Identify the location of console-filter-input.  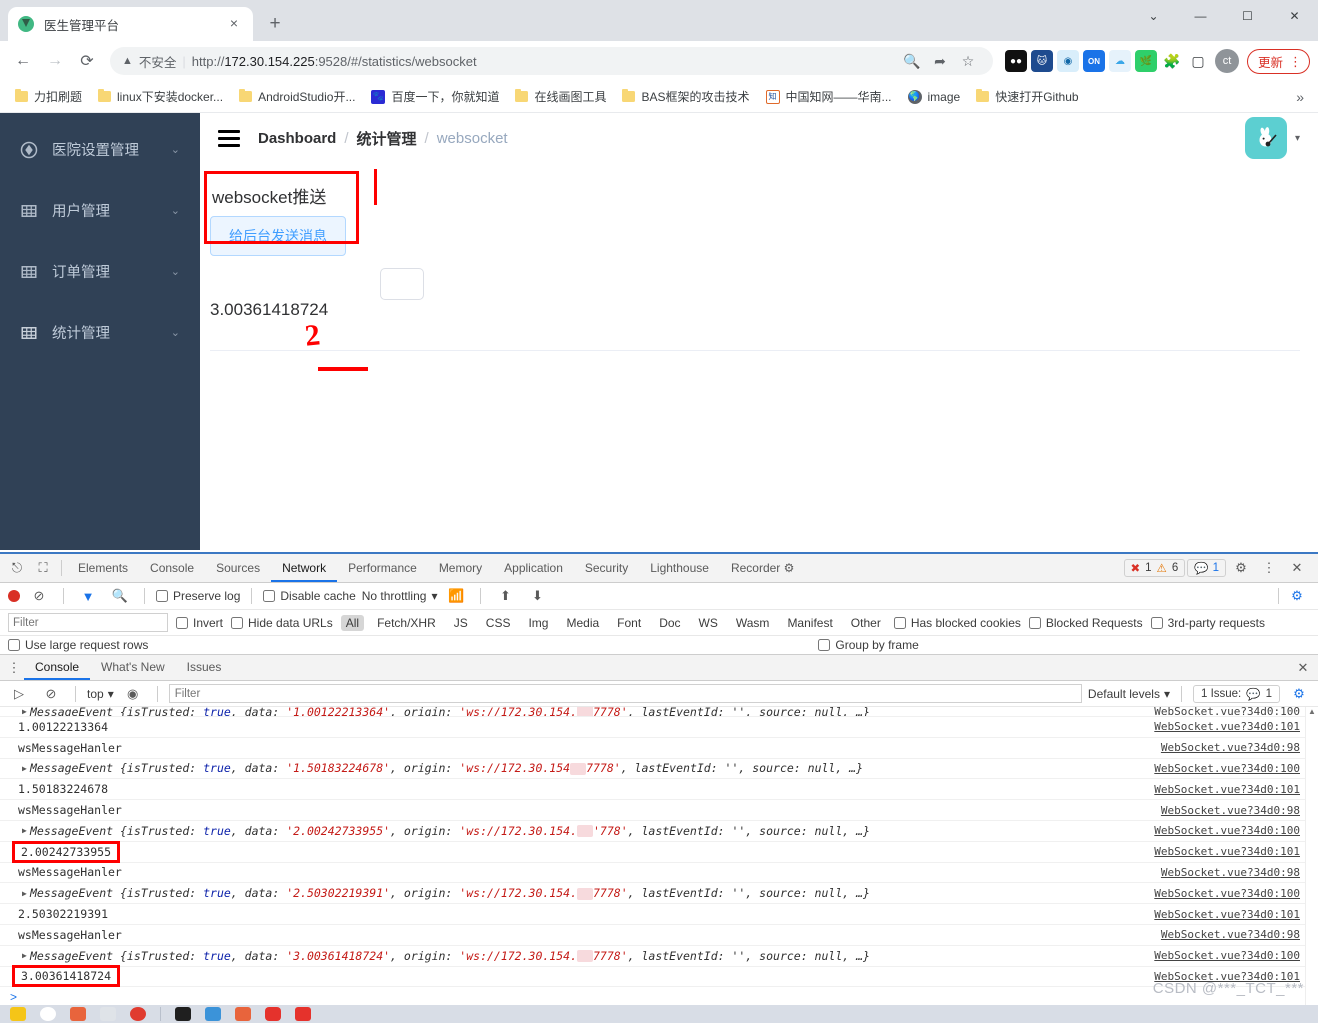
(625, 693).